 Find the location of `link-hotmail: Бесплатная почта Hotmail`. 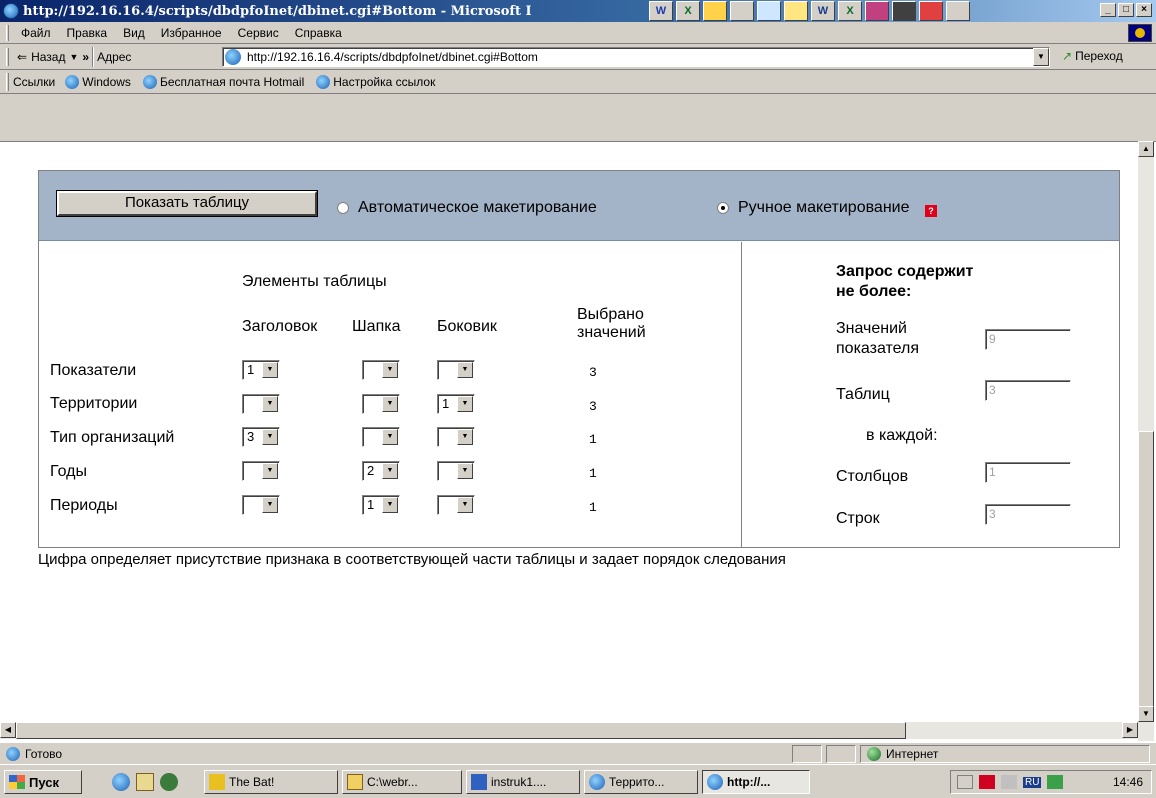

link-hotmail: Бесплатная почта Hotmail is located at coordinates (223, 81).